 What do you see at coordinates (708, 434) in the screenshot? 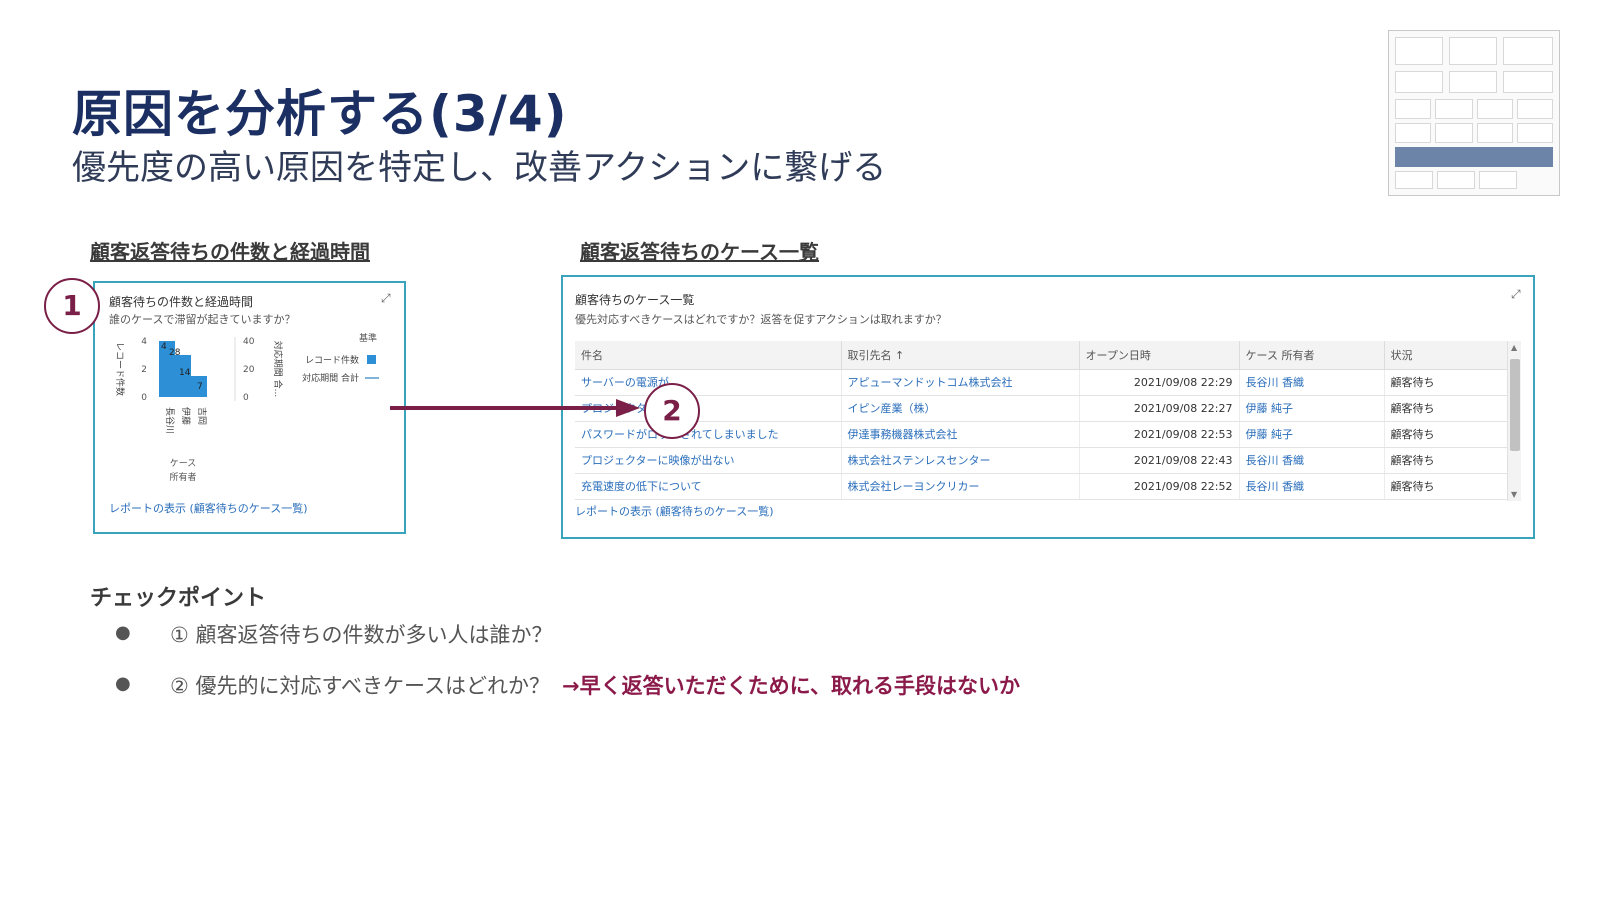
I see `case-subject-link: パスワードがロックされてしまいました` at bounding box center [708, 434].